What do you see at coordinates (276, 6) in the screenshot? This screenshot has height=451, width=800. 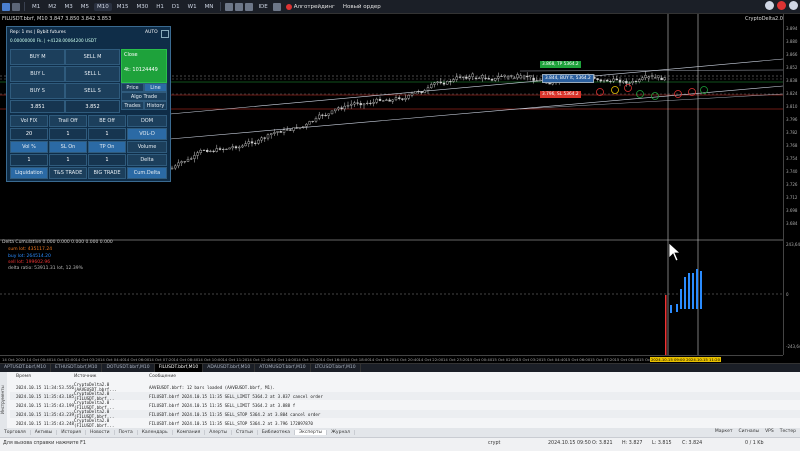 I see `zoom-icon` at bounding box center [276, 6].